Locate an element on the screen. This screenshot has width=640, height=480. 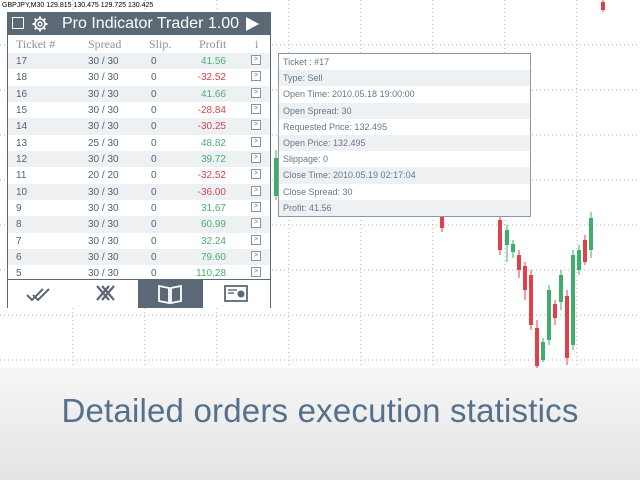
table-row: 7 30 / 30 0 32.24 > is located at coordinates (139, 241).